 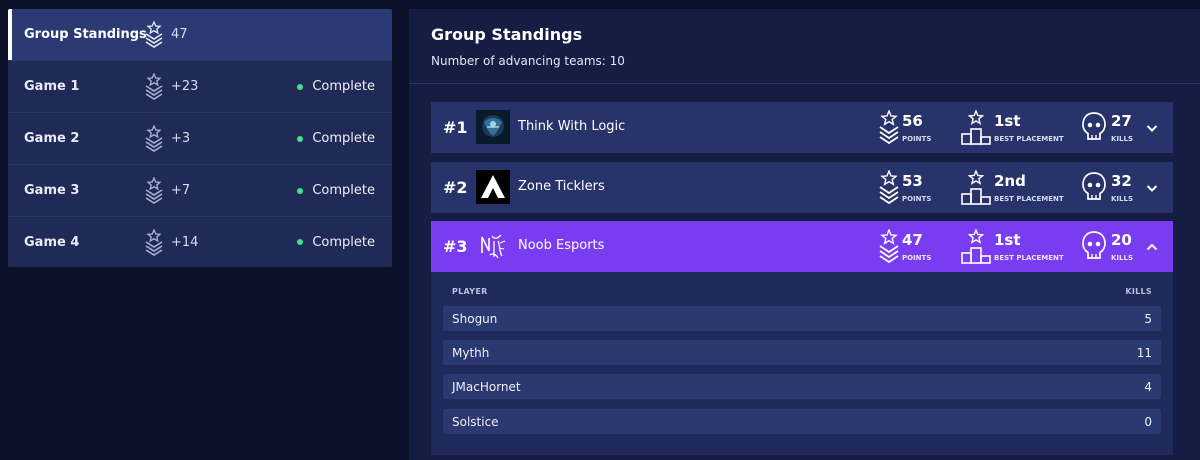 What do you see at coordinates (493, 187) in the screenshot?
I see `team-logo-zone-ticklers` at bounding box center [493, 187].